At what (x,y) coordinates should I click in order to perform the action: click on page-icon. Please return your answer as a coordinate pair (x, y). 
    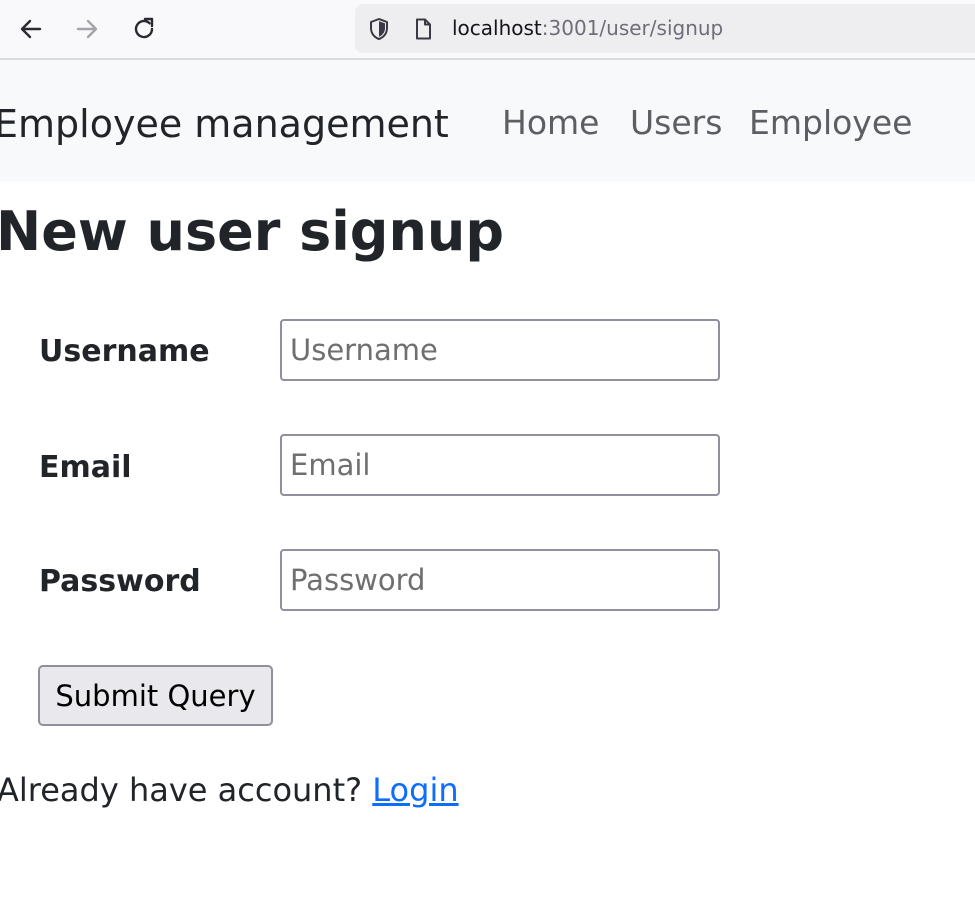
    Looking at the image, I should click on (423, 29).